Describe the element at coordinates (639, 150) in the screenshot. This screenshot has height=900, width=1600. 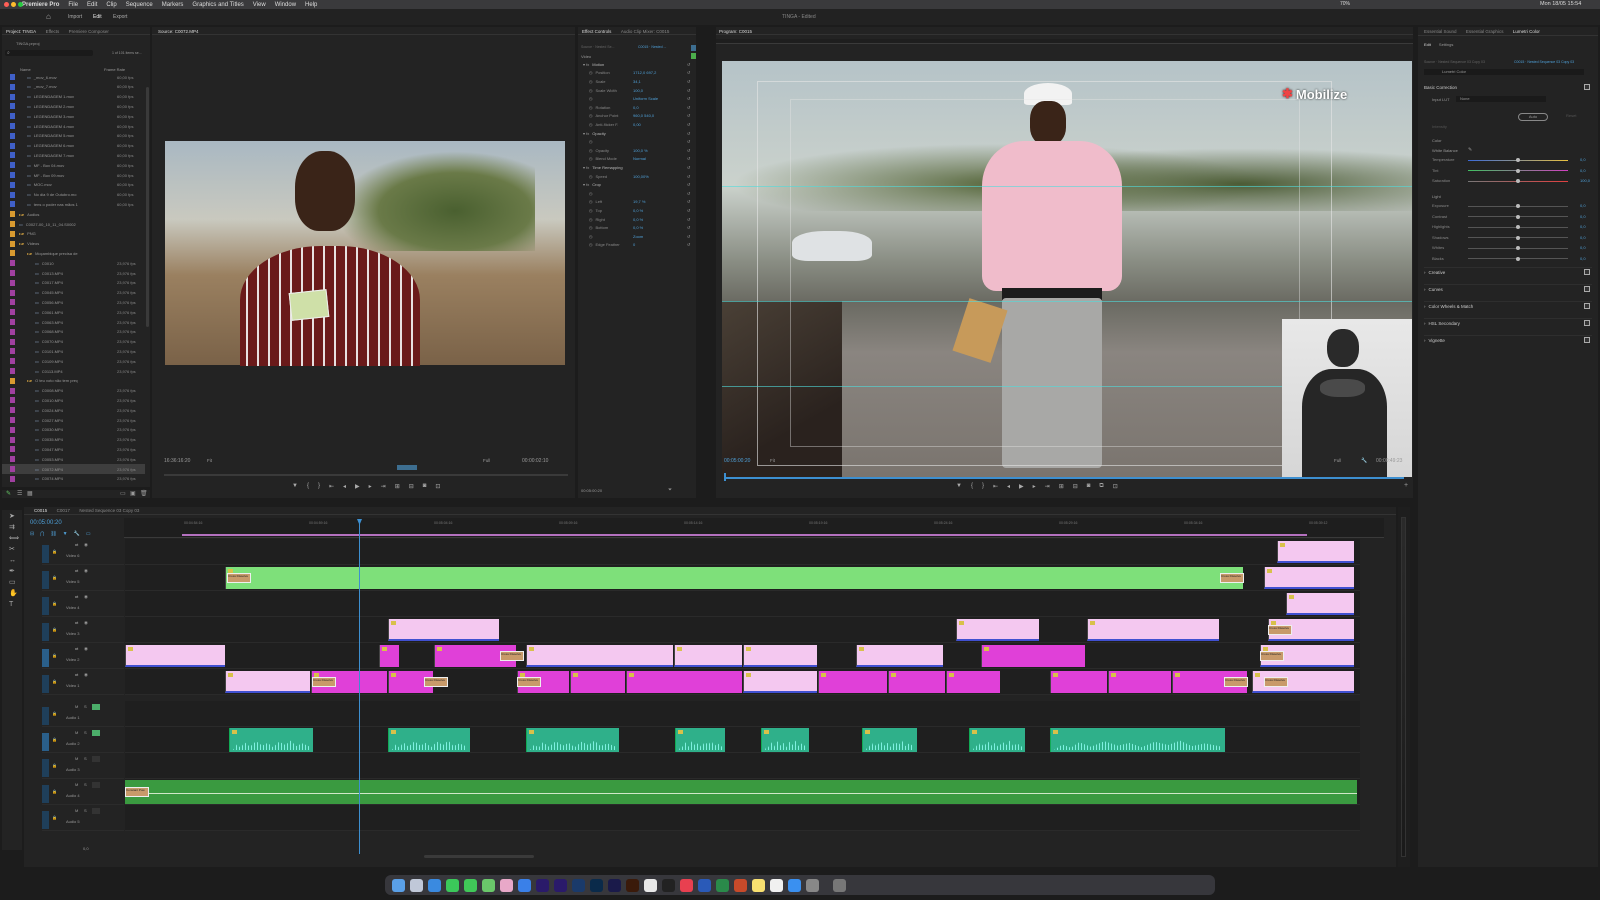
I see `ec-property-row: ◷ Opacity 100,0 % ↺` at that location.